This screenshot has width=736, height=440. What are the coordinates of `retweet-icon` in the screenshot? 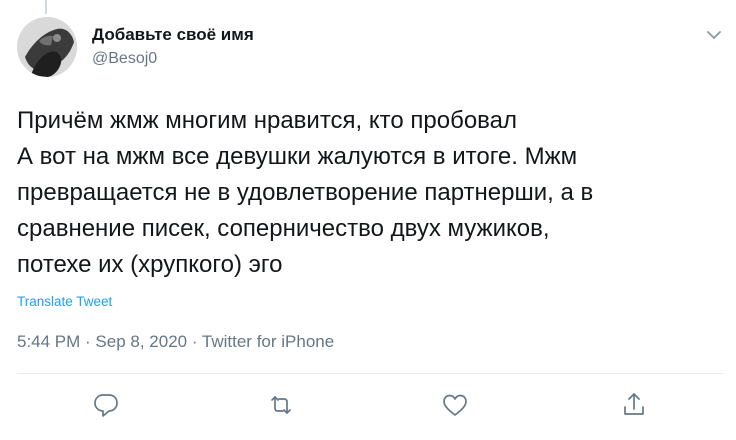 It's located at (281, 405).